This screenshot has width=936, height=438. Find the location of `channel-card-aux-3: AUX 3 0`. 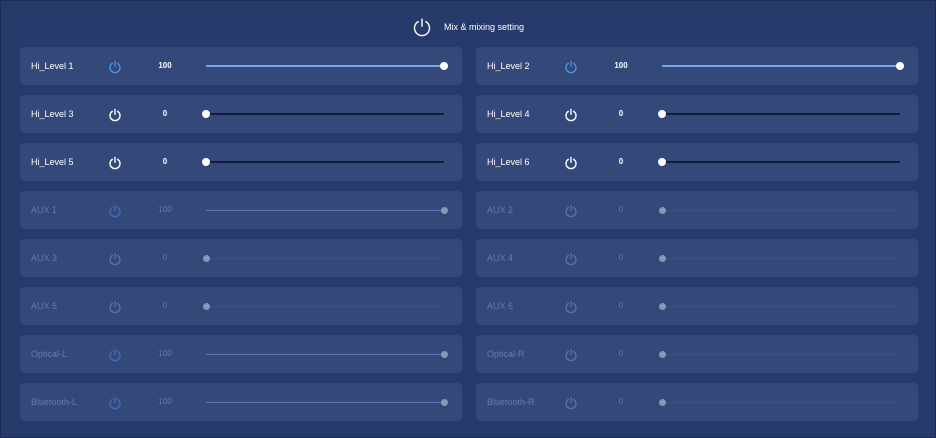

channel-card-aux-3: AUX 3 0 is located at coordinates (241, 258).